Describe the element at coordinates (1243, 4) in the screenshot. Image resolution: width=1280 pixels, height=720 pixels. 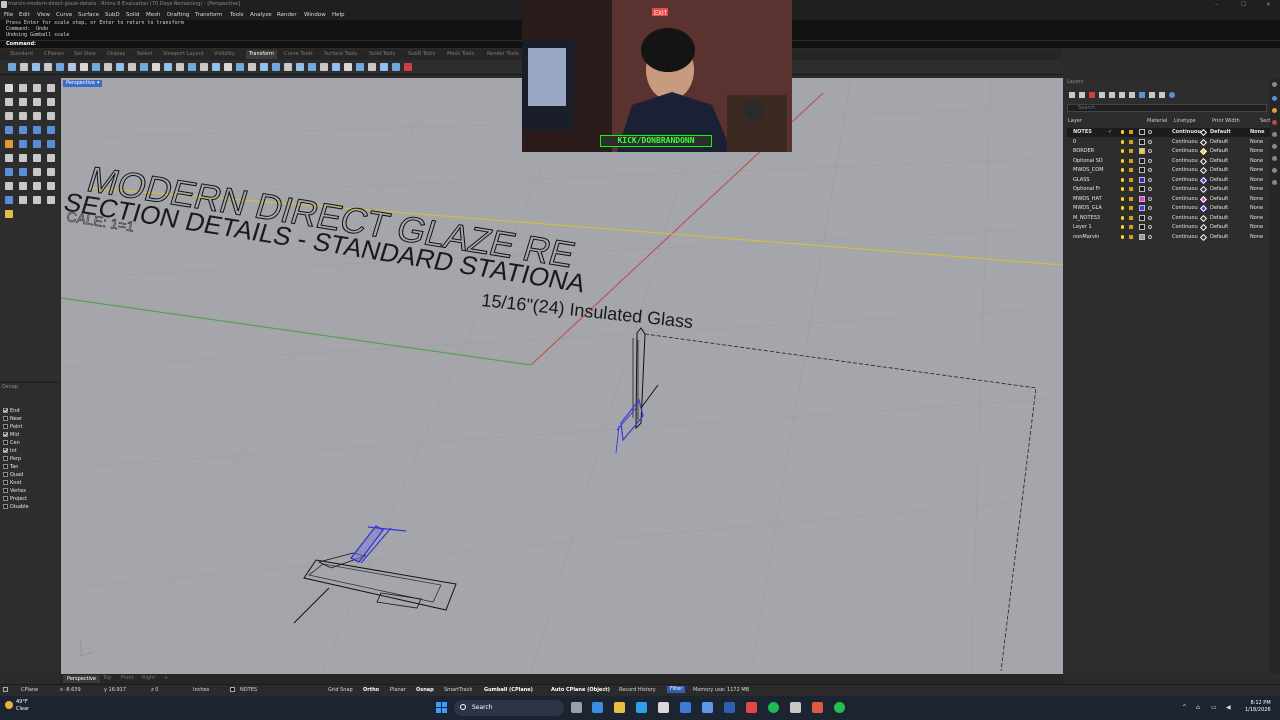
I see `maximize-button: ☐` at that location.